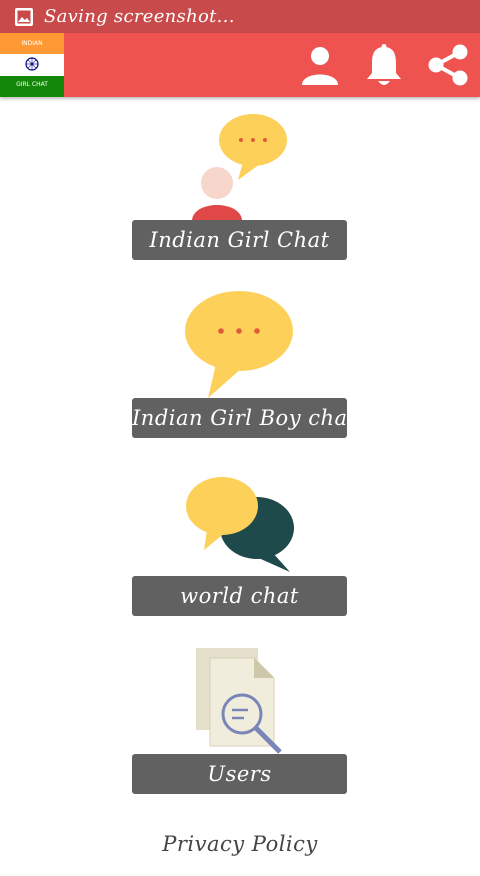  What do you see at coordinates (240, 844) in the screenshot?
I see `privacy-policy-link: Privacy Policy` at bounding box center [240, 844].